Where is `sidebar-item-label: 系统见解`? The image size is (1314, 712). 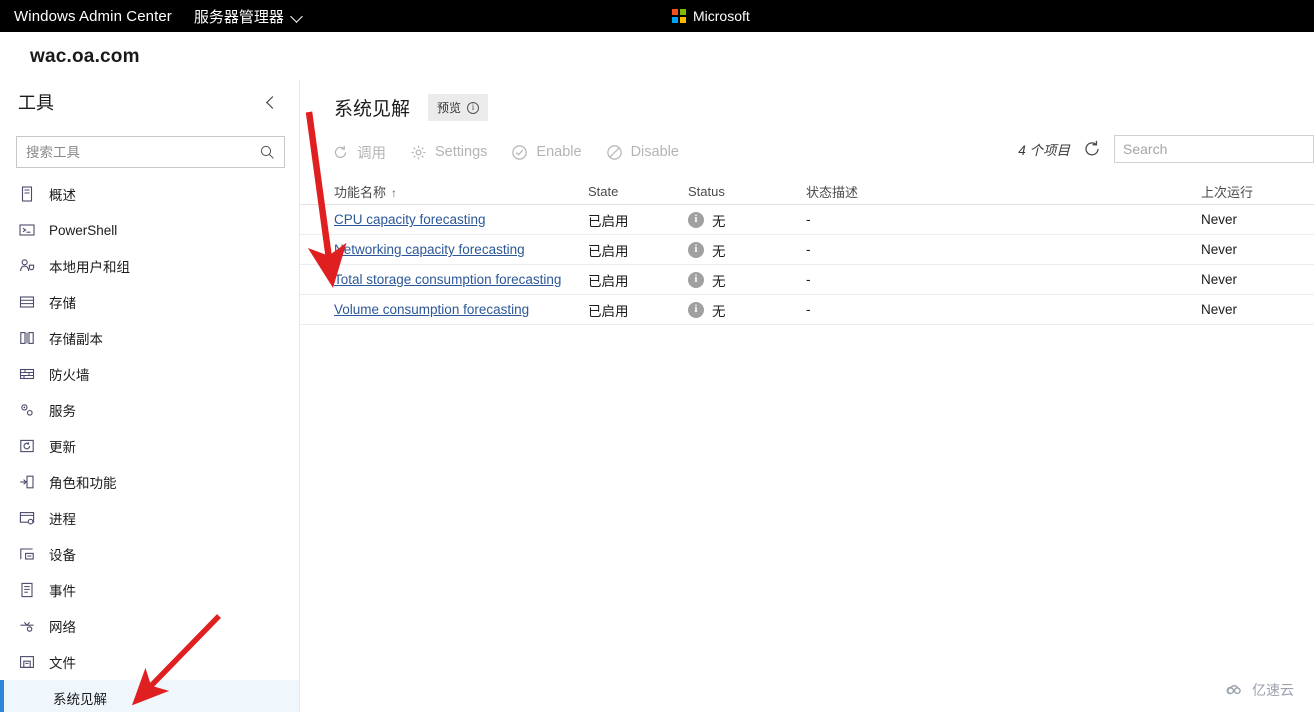 sidebar-item-label: 系统见解 is located at coordinates (80, 699).